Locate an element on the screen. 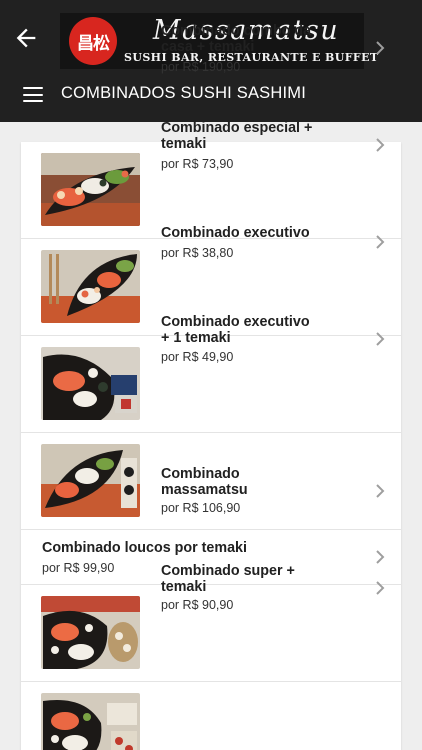  arrow-back-icon is located at coordinates (26, 38).